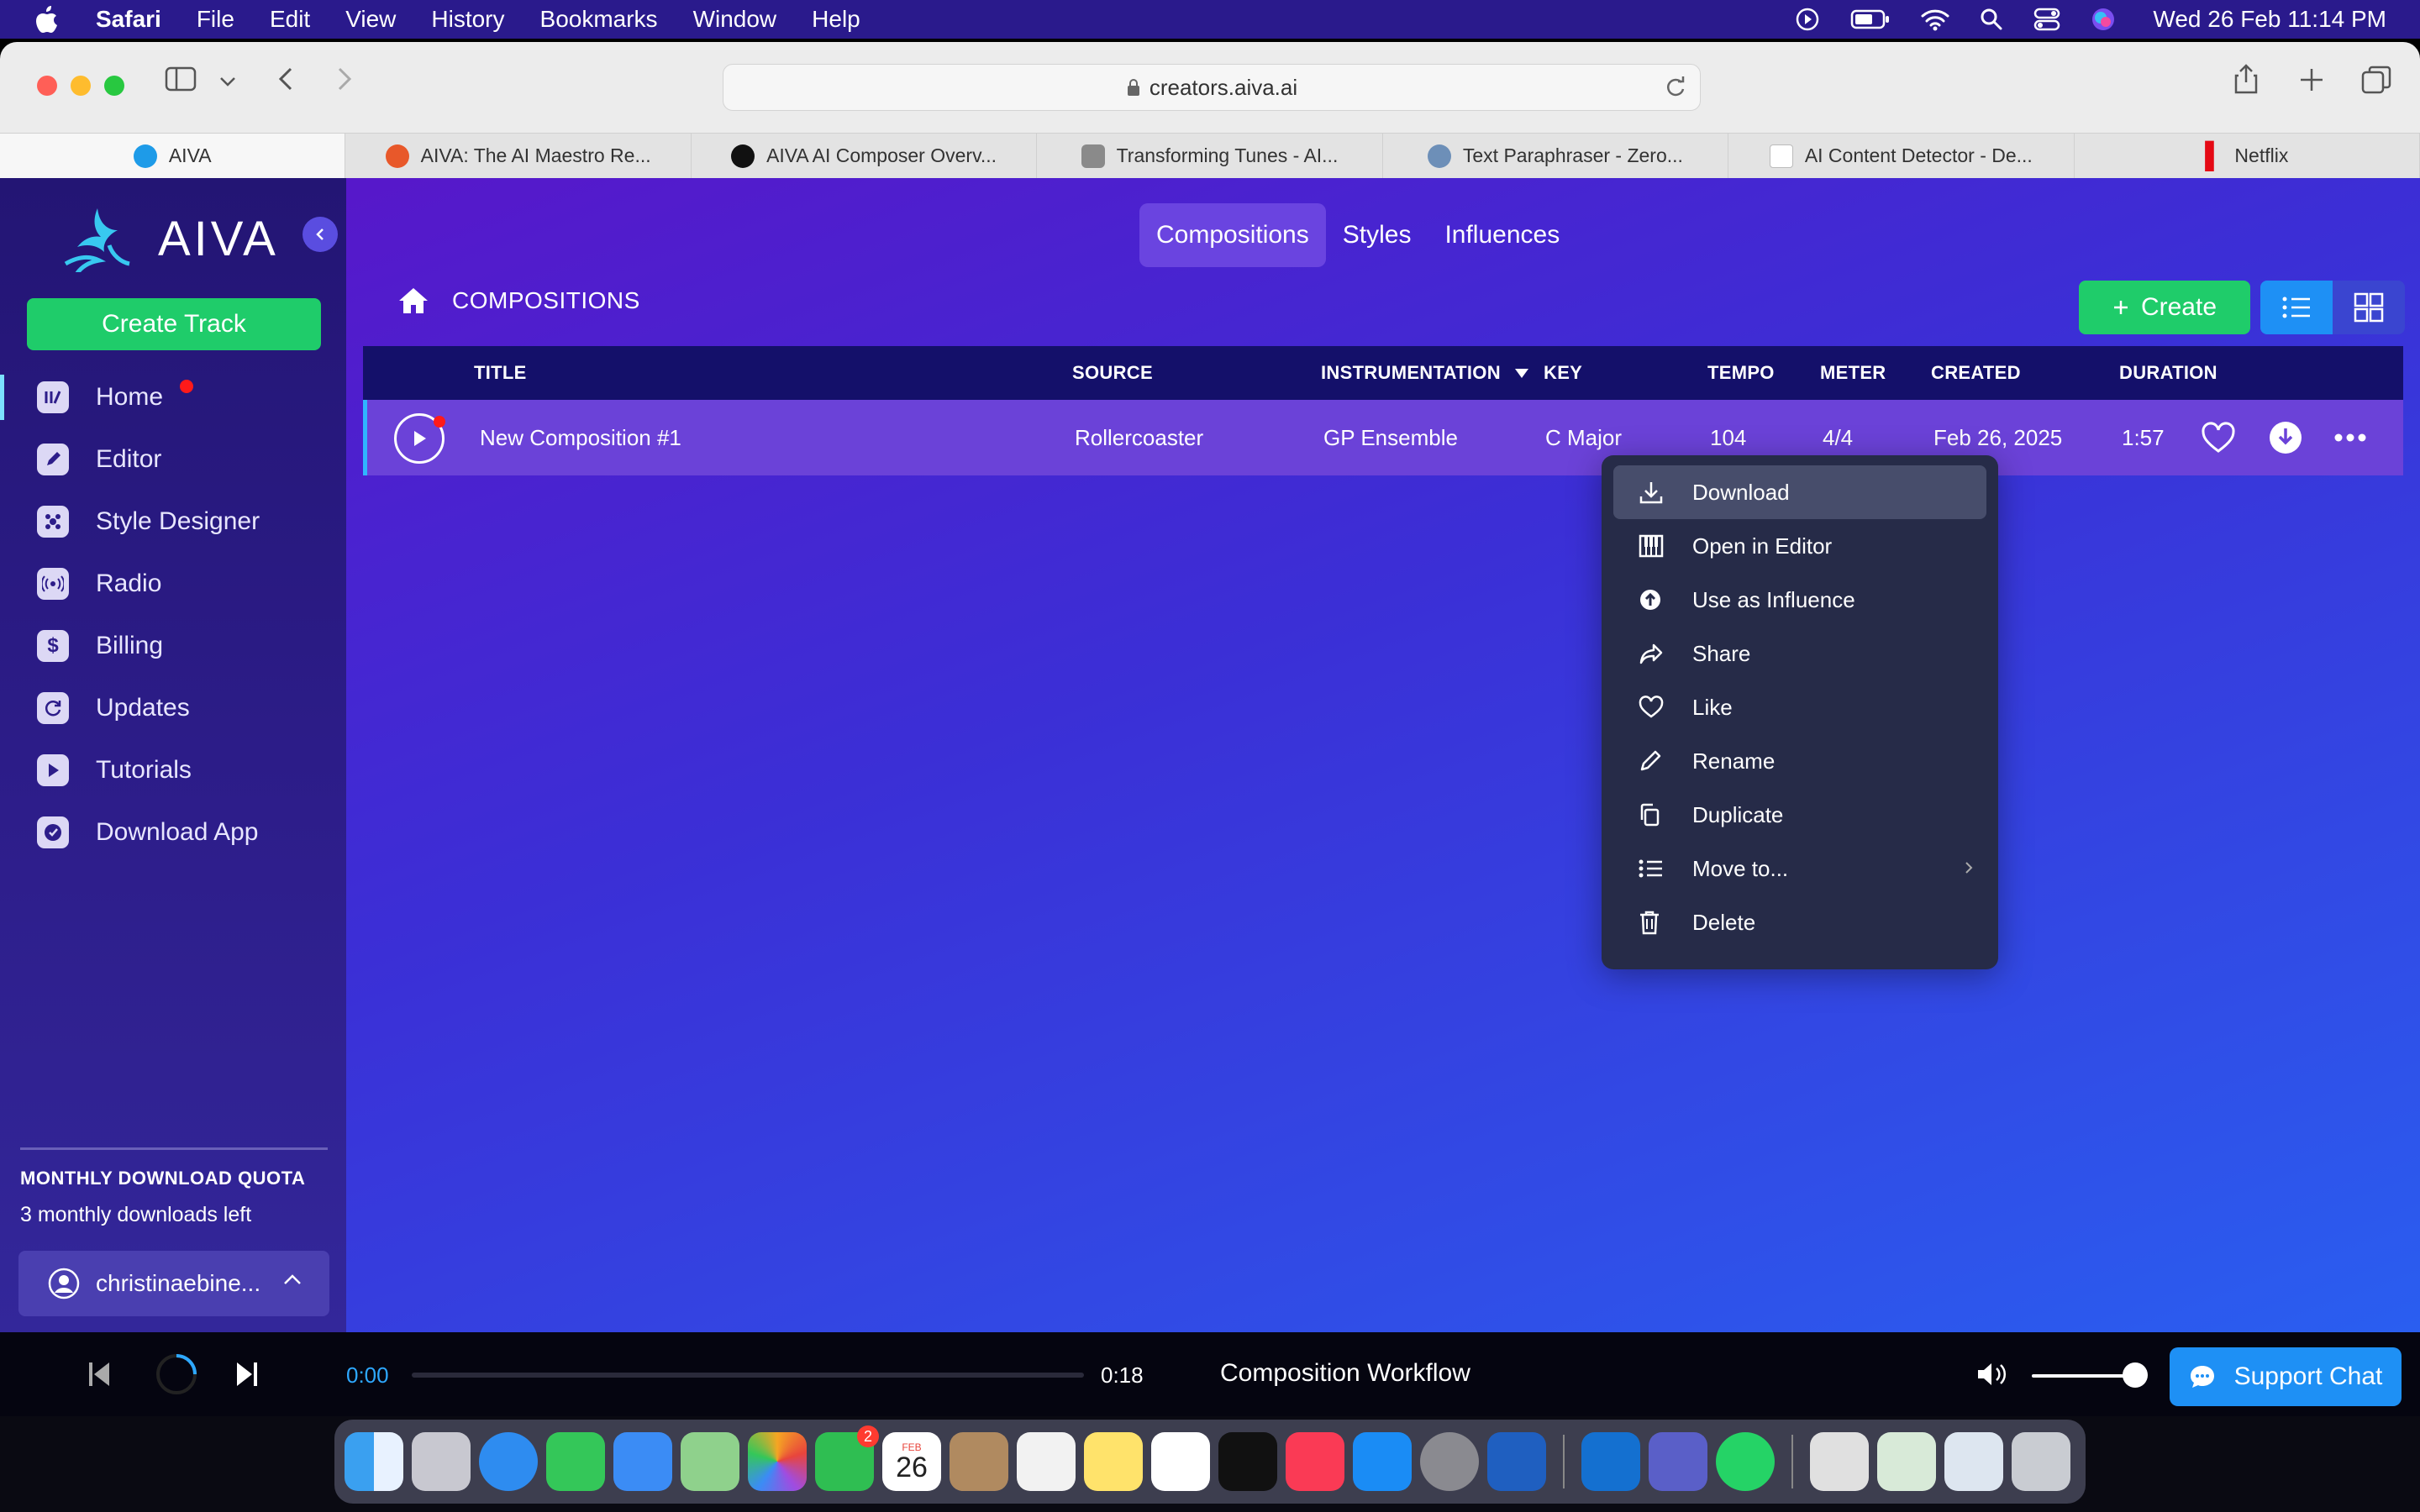 This screenshot has width=2420, height=1512. What do you see at coordinates (1800, 492) in the screenshot?
I see `menu-item-download: Download` at bounding box center [1800, 492].